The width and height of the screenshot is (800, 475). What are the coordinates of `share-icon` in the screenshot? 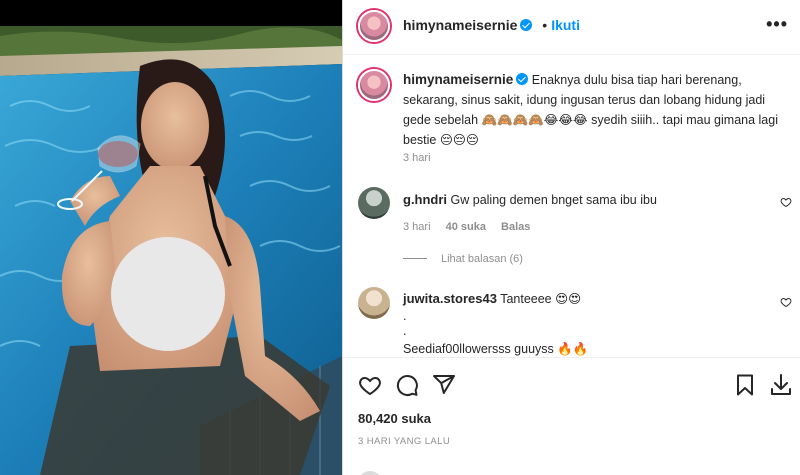 It's located at (444, 385).